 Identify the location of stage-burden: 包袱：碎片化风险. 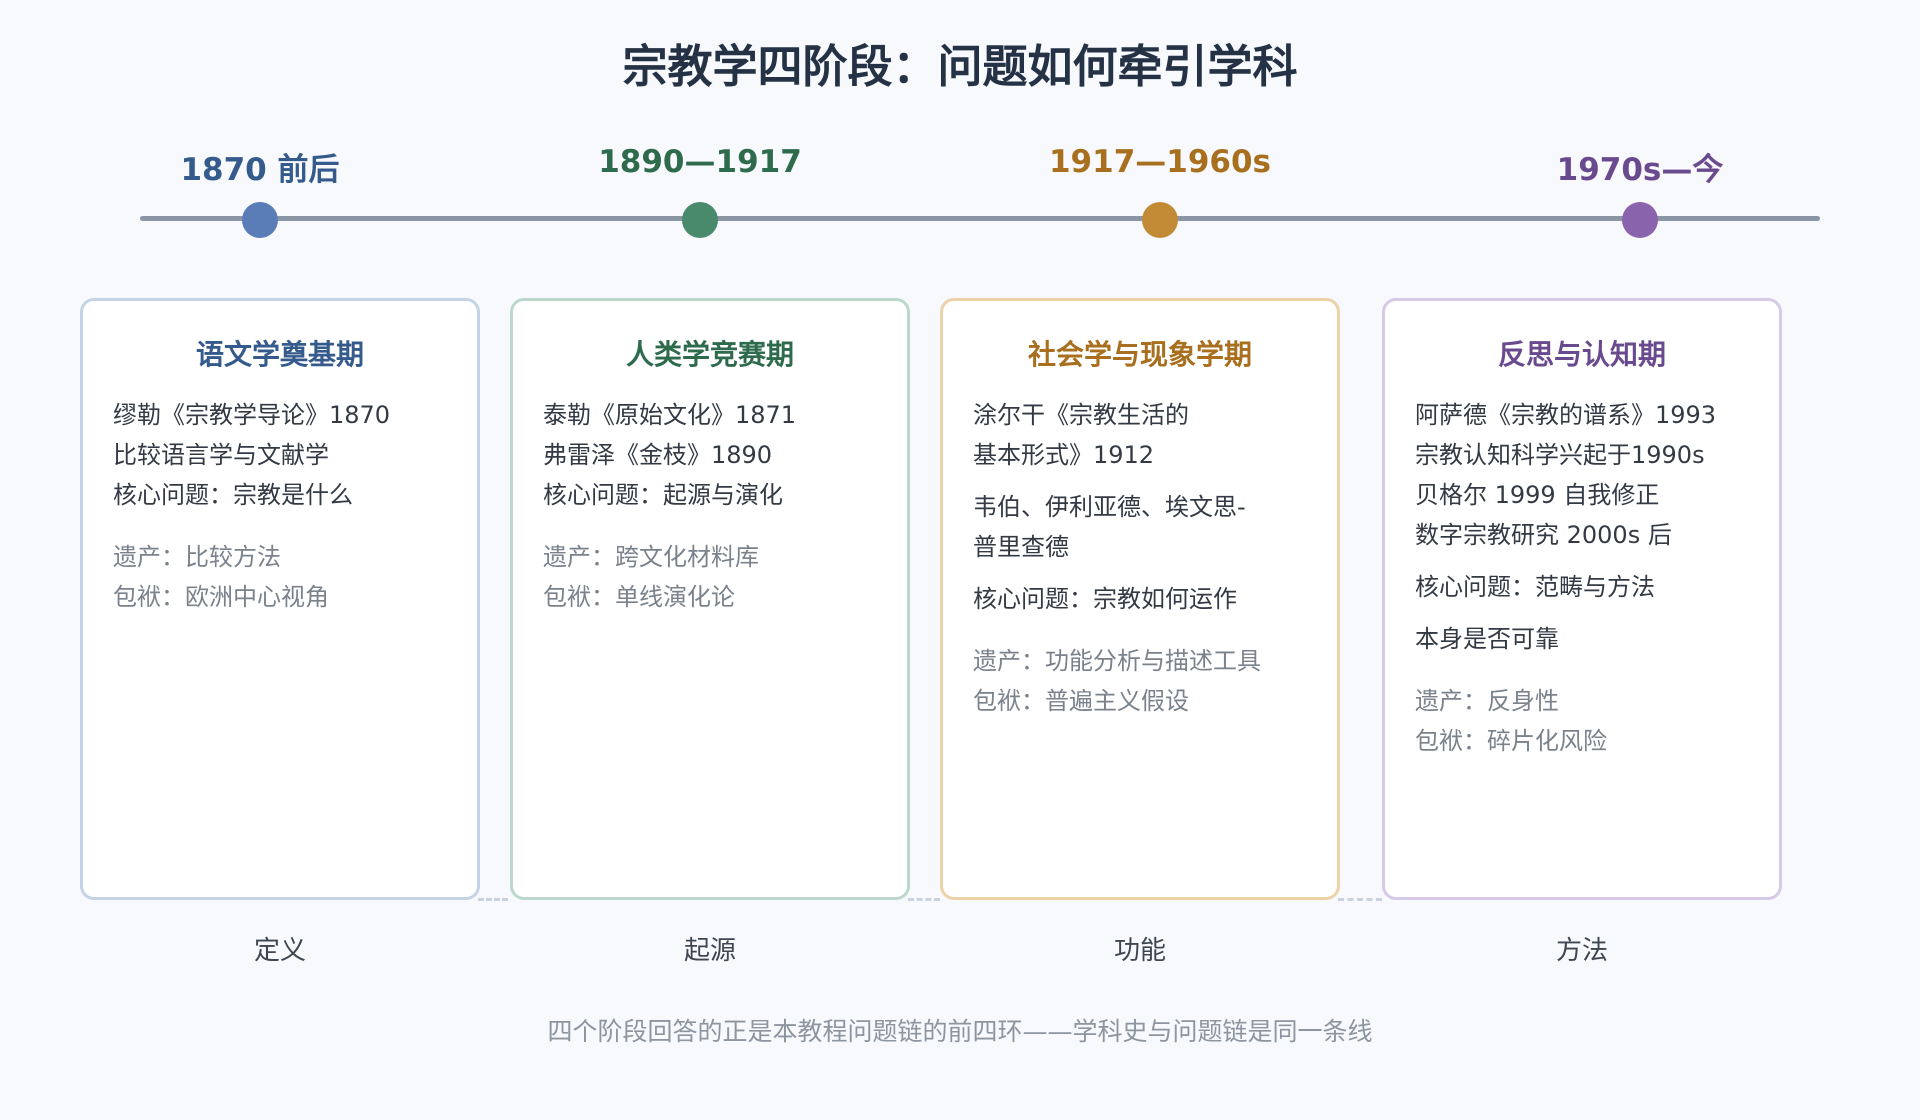
(1511, 741).